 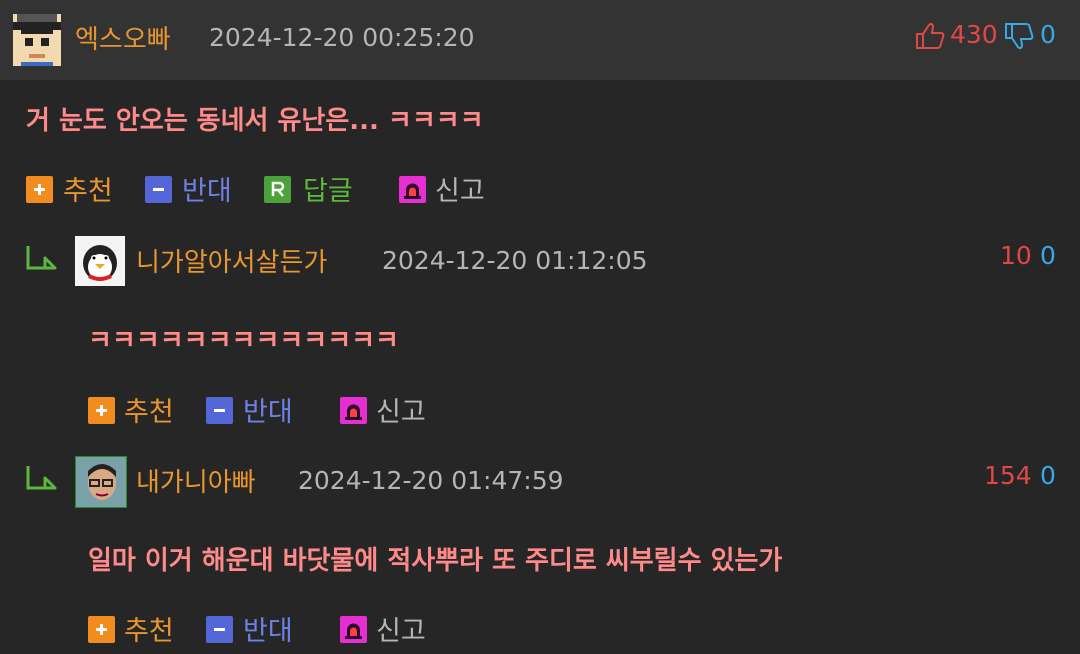 What do you see at coordinates (431, 480) in the screenshot?
I see `reply-date: 2024-12-20 01:47:59` at bounding box center [431, 480].